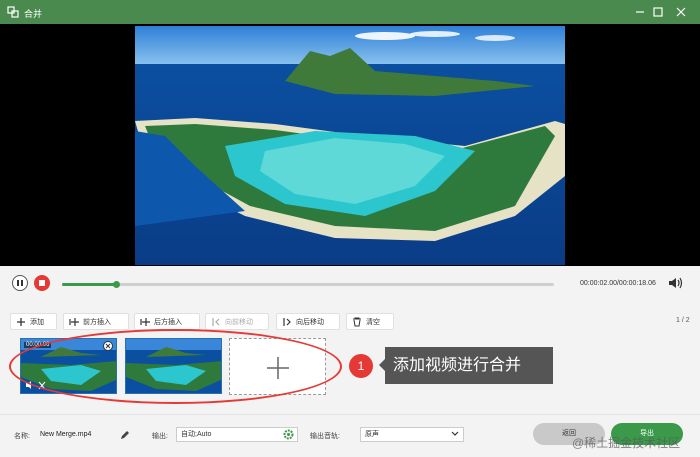 Image resolution: width=700 pixels, height=457 pixels. I want to click on progress-fill, so click(89, 284).